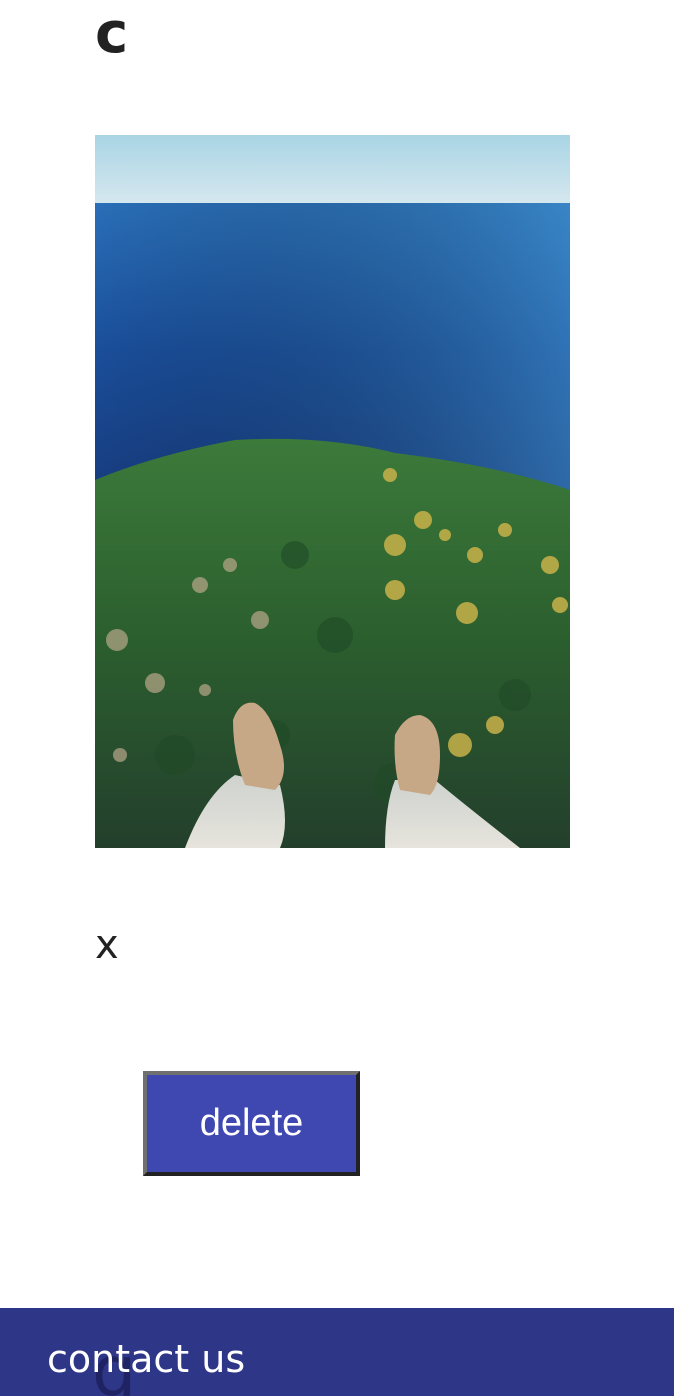 This screenshot has width=674, height=1396. Describe the element at coordinates (251, 1123) in the screenshot. I see `delete-button: delete` at that location.